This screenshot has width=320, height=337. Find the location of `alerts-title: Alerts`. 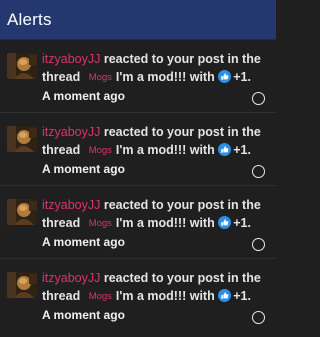

alerts-title: Alerts is located at coordinates (29, 19).